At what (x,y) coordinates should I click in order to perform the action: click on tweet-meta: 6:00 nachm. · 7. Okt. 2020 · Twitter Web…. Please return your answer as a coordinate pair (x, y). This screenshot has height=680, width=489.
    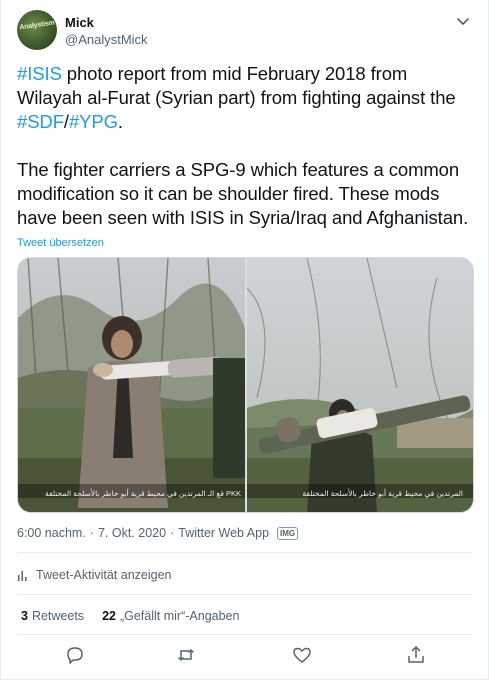
    Looking at the image, I should click on (158, 533).